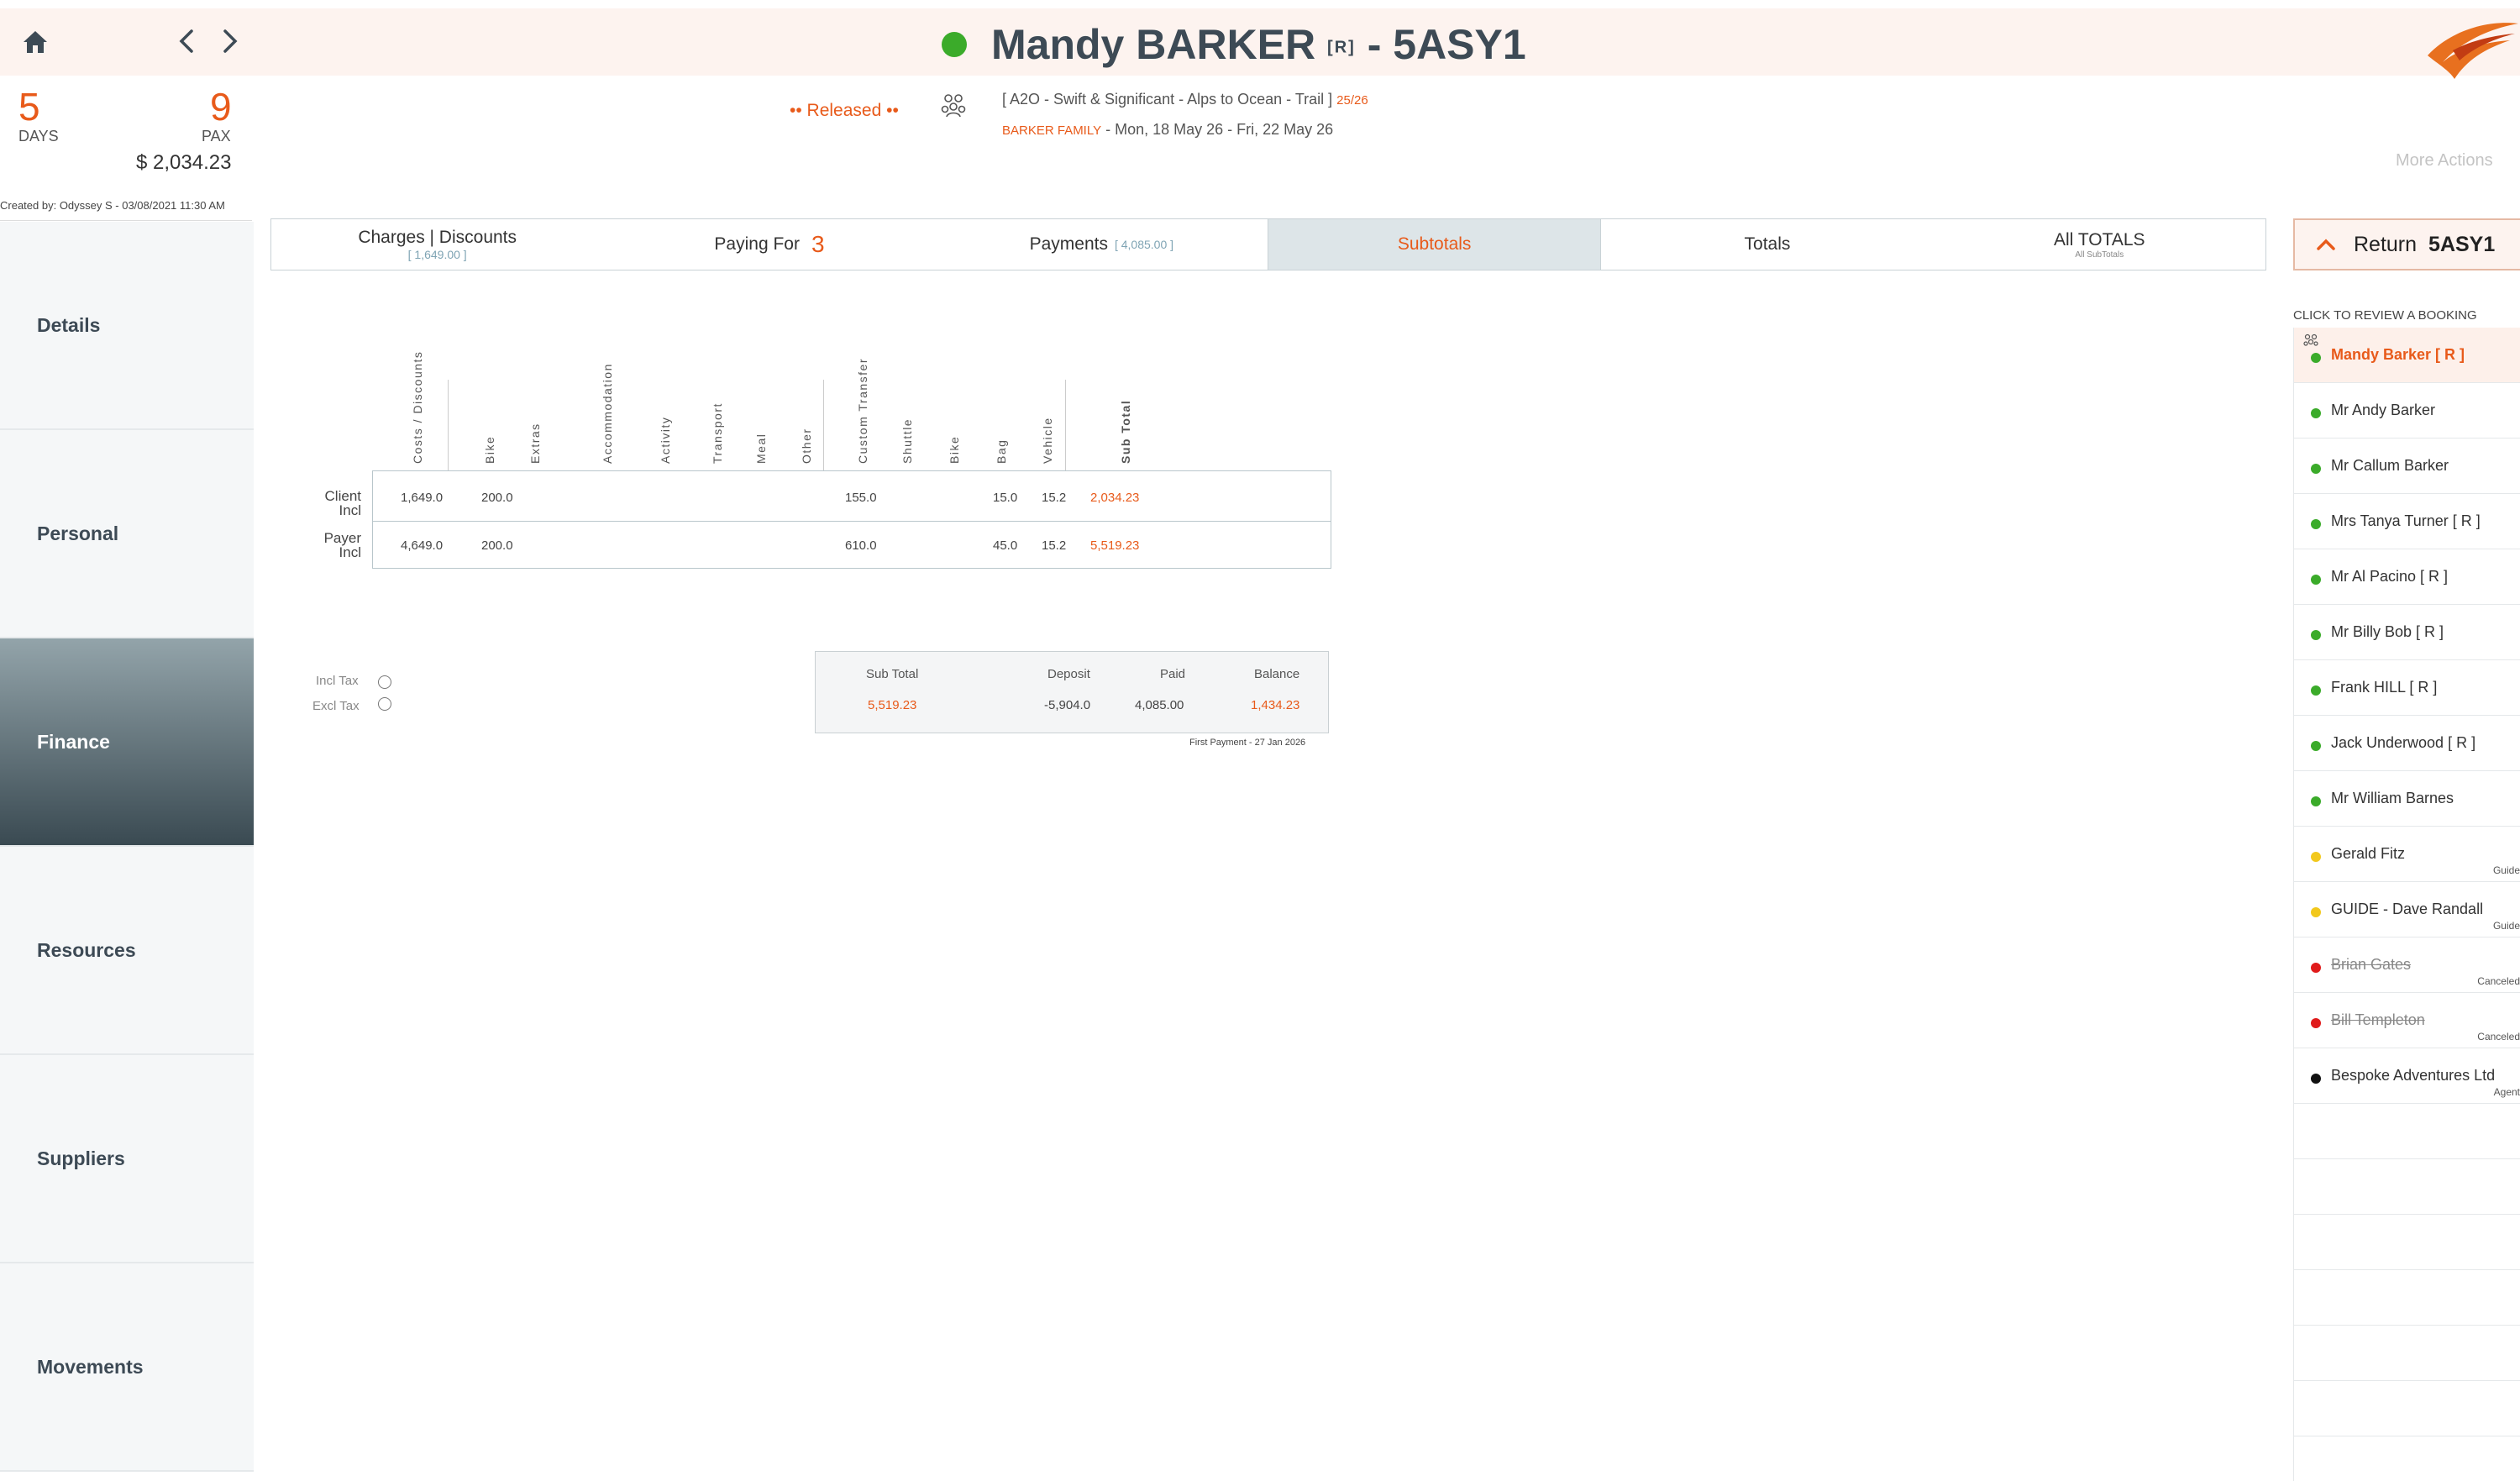 This screenshot has width=2520, height=1481. Describe the element at coordinates (761, 448) in the screenshot. I see `column-header-meal: Meal` at that location.